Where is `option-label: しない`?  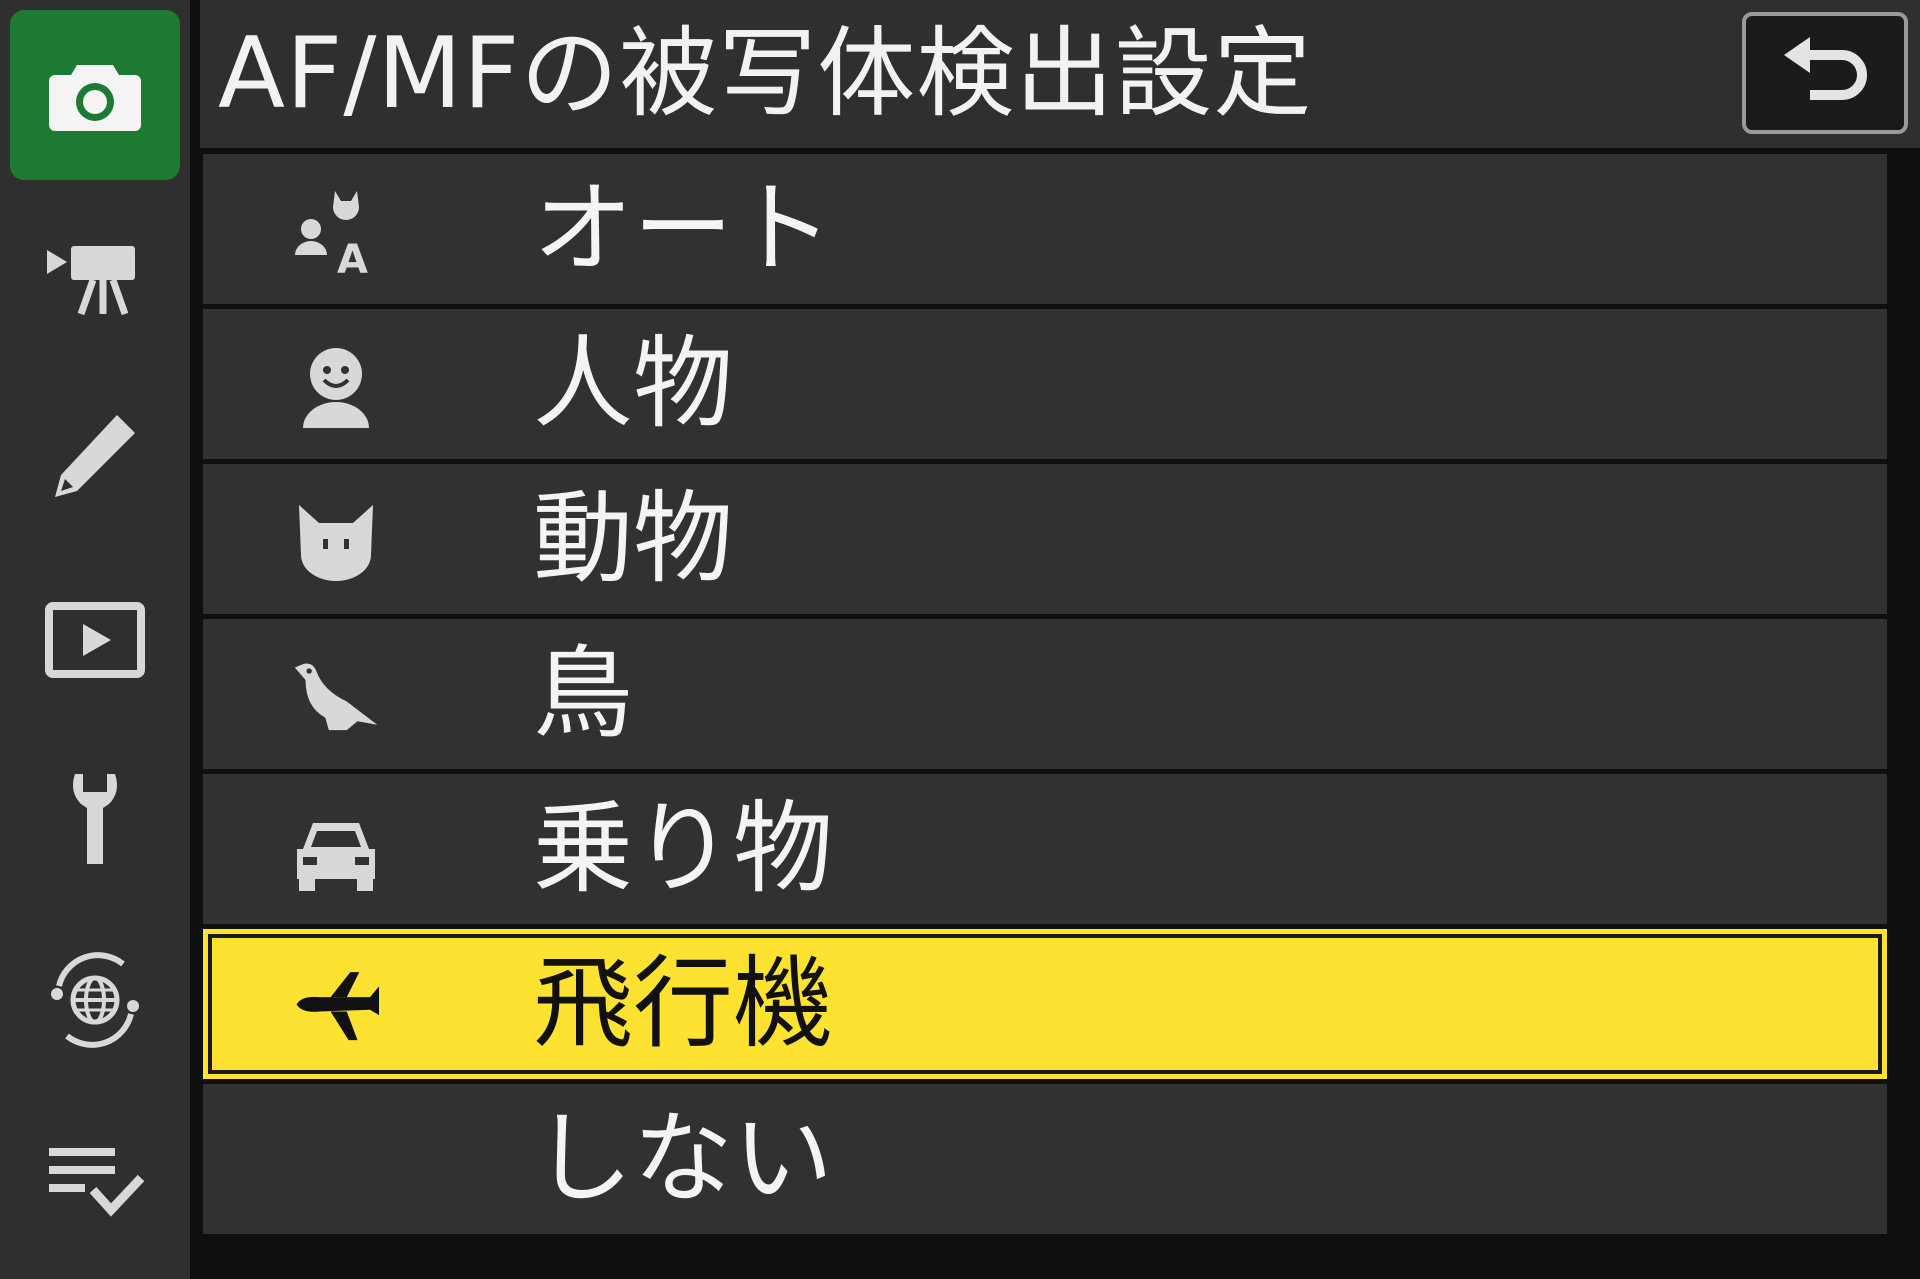 option-label: しない is located at coordinates (683, 1158).